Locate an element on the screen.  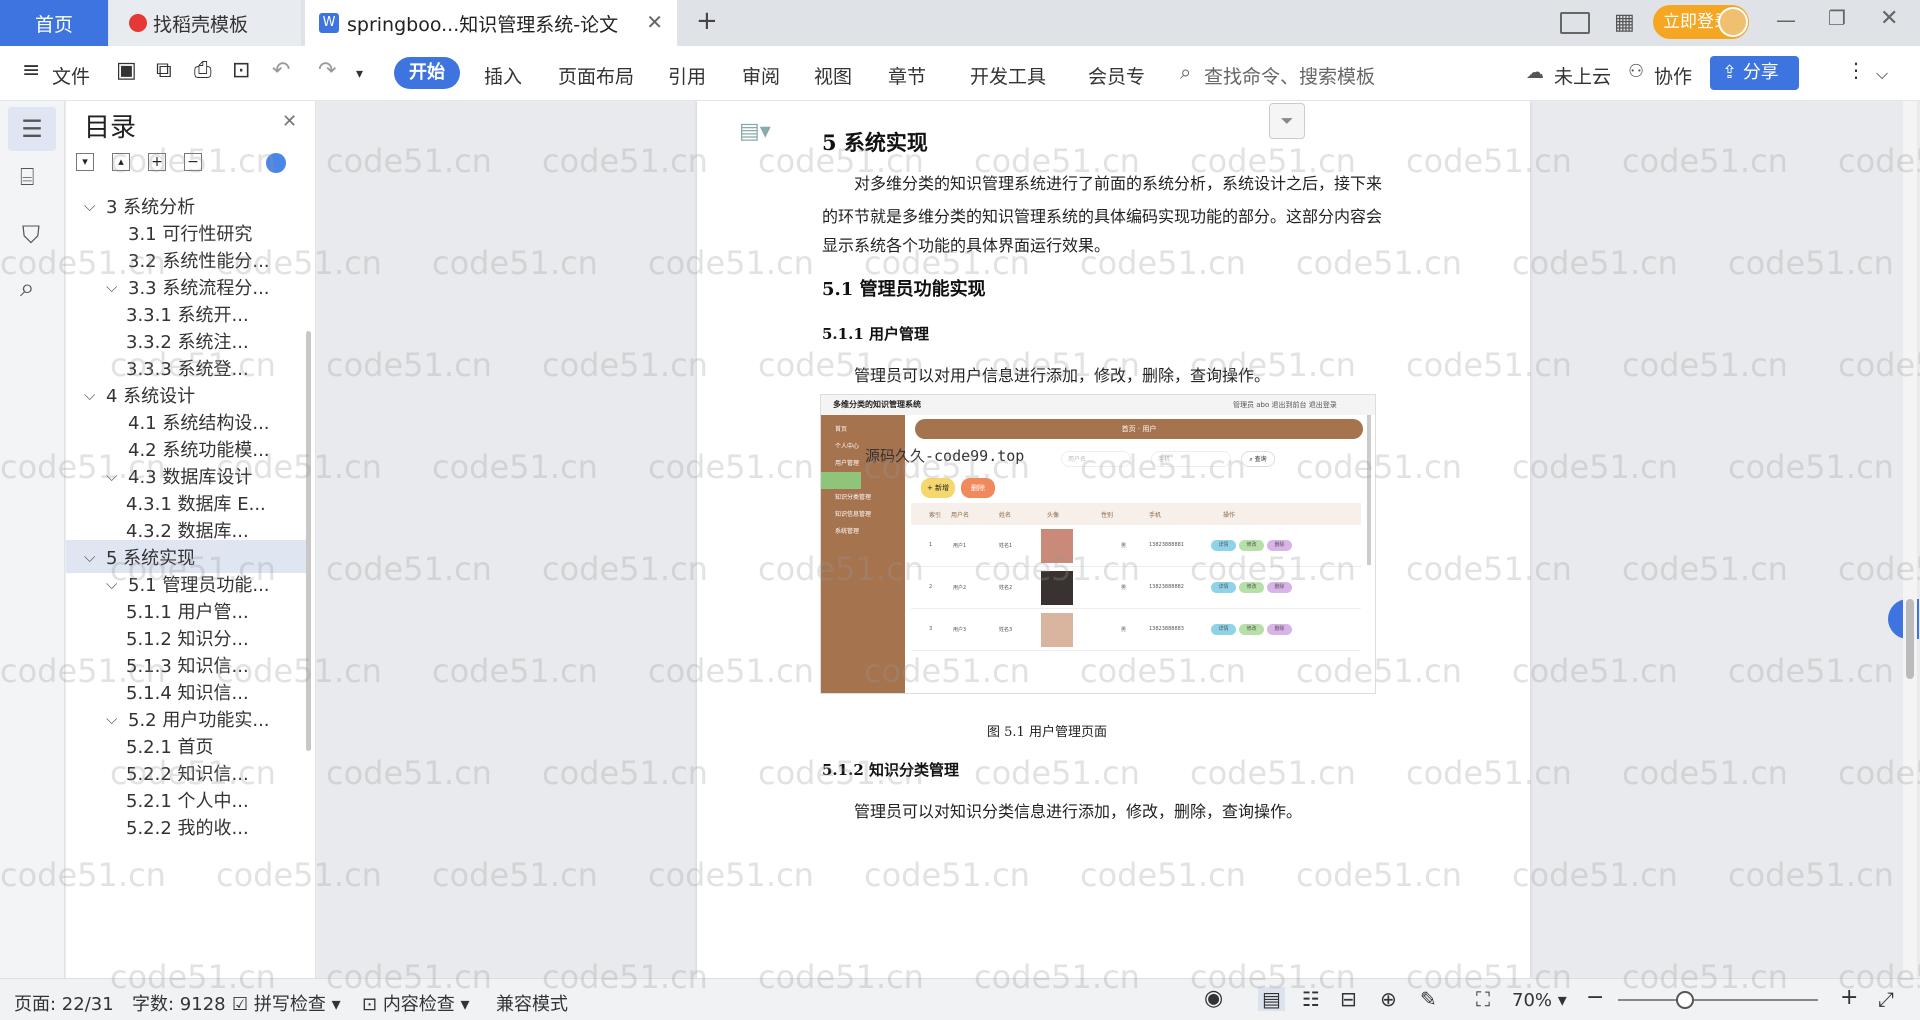
bookmark-icon: ⛉ is located at coordinates (31, 235).